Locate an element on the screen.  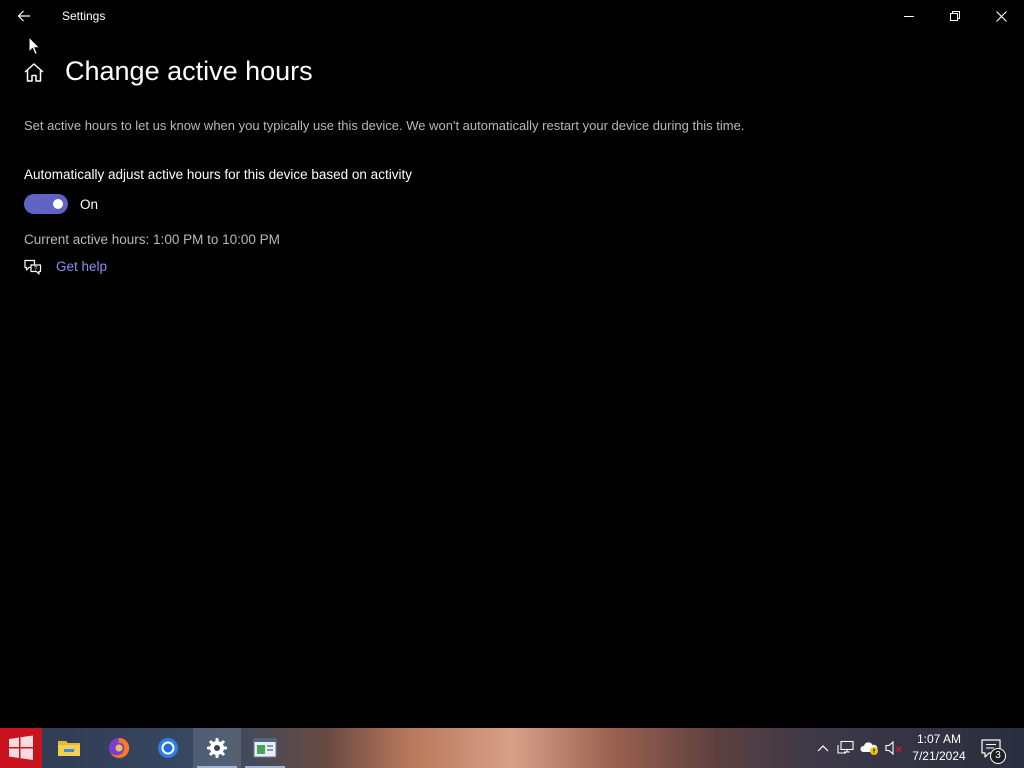
gear-icon is located at coordinates (217, 748).